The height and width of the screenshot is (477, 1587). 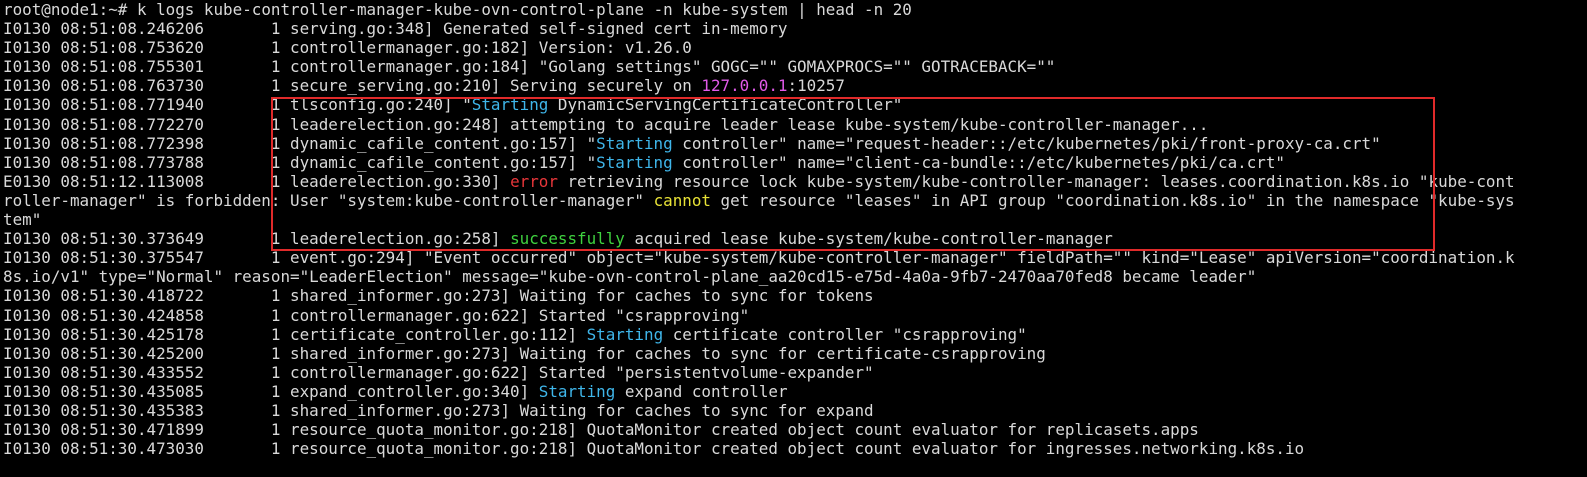 What do you see at coordinates (845, 334) in the screenshot?
I see `log-text: certificate controller "csrapproving"` at bounding box center [845, 334].